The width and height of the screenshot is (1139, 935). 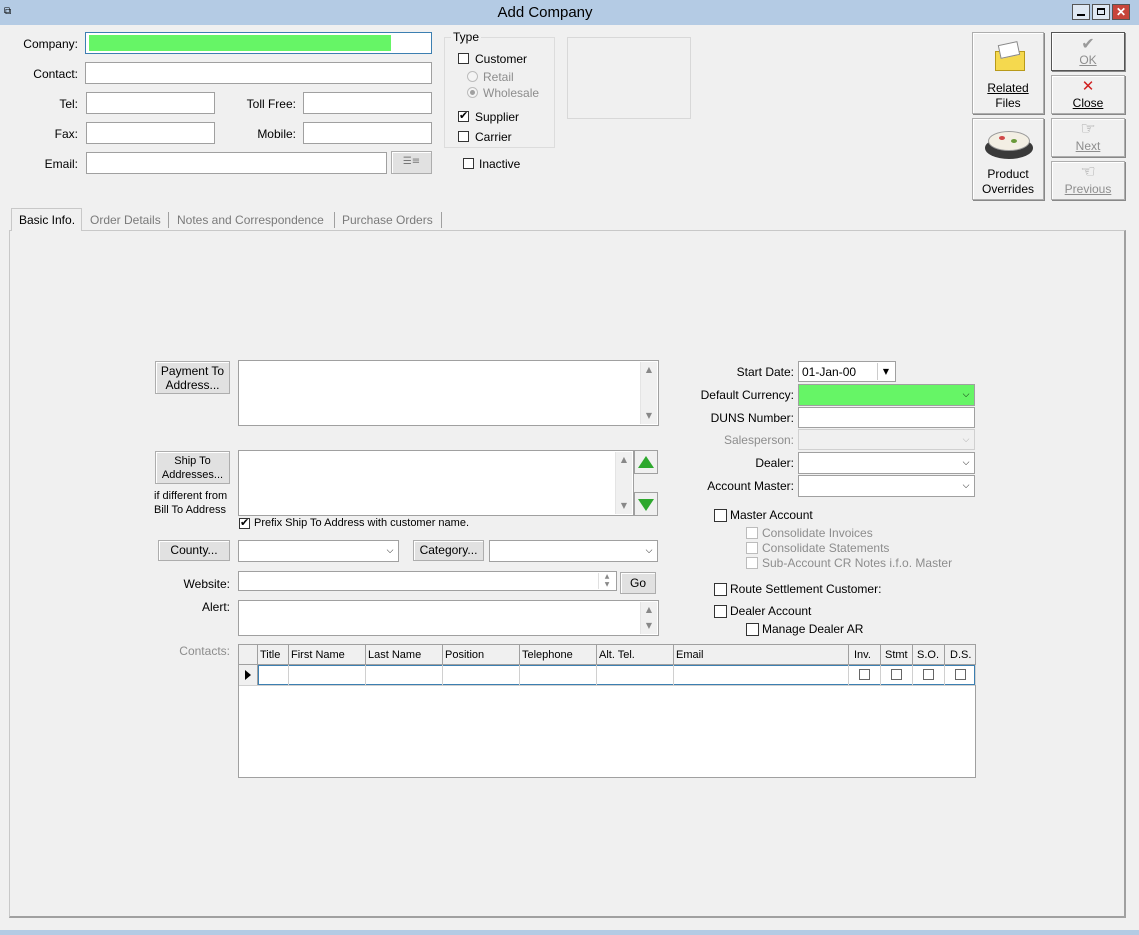 What do you see at coordinates (463, 58) in the screenshot?
I see `customer-checkbox` at bounding box center [463, 58].